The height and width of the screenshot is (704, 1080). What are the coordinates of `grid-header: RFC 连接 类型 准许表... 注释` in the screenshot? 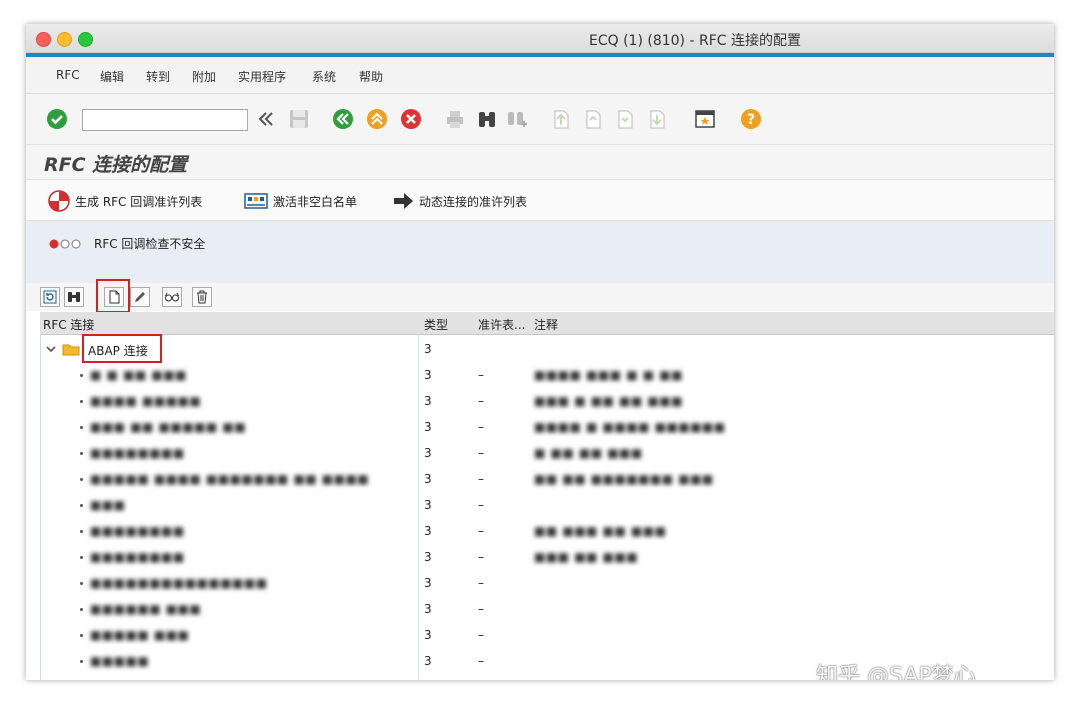 It's located at (547, 323).